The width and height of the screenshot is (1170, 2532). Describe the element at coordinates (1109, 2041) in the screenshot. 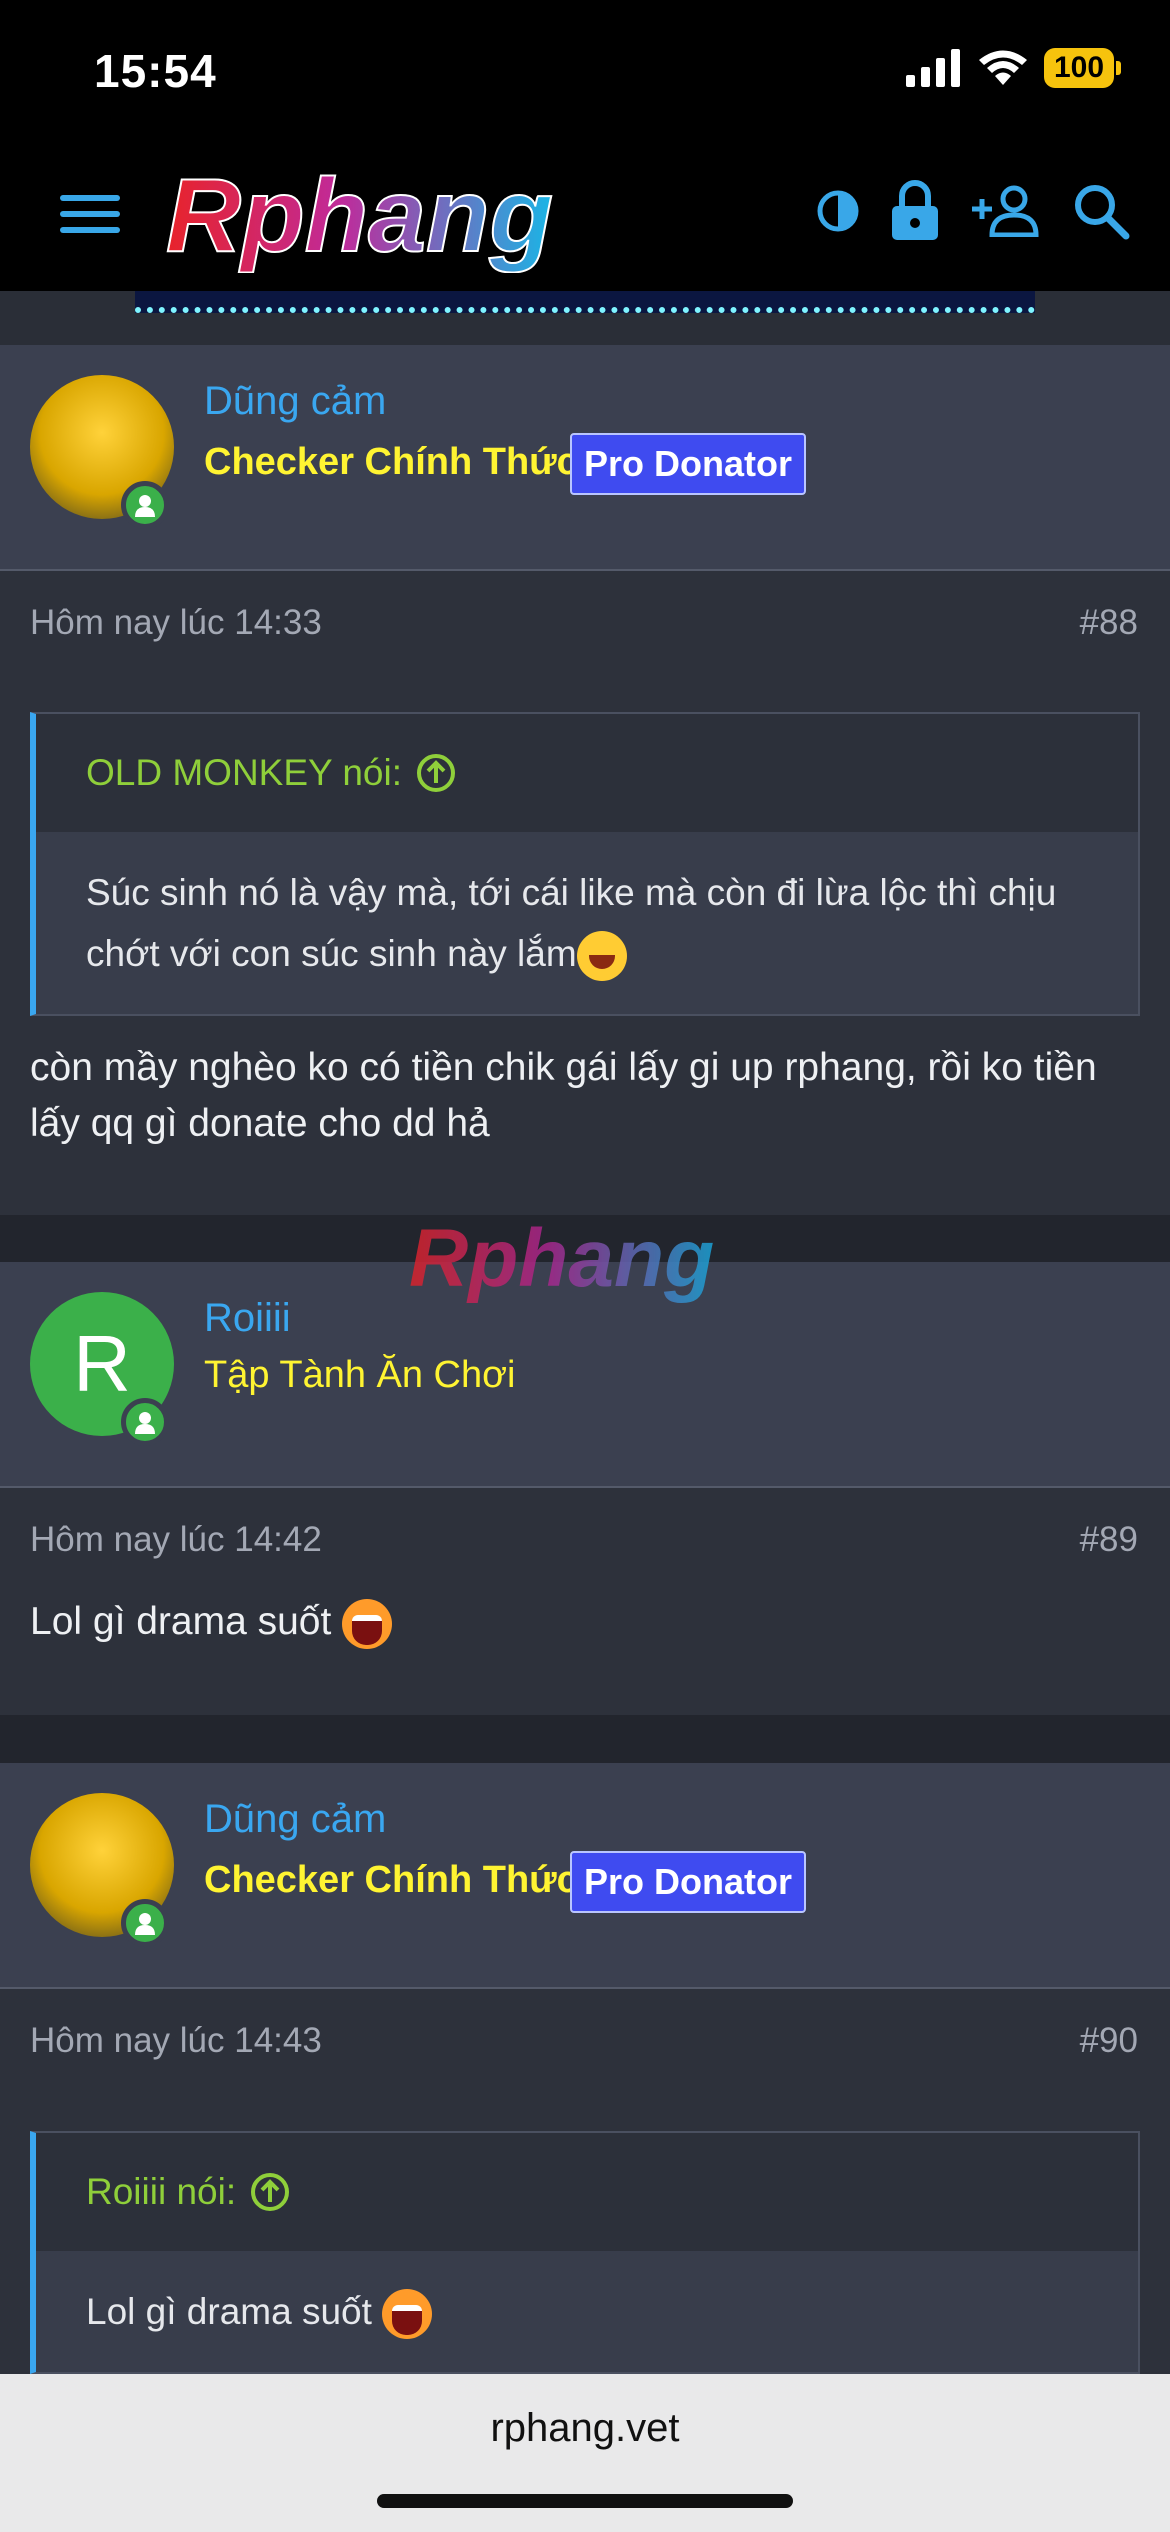

I see `post-number: #90` at that location.